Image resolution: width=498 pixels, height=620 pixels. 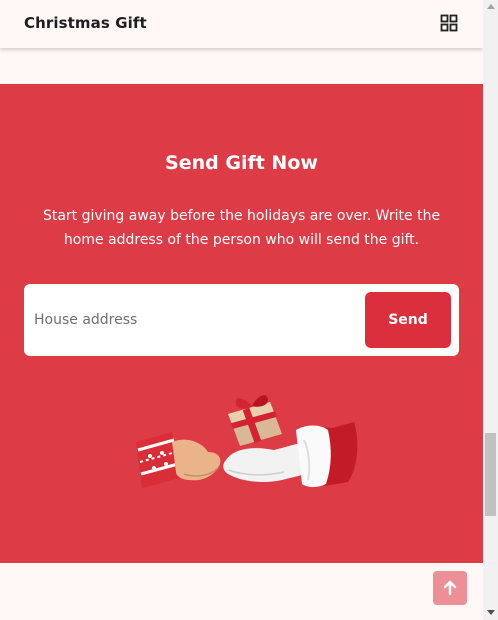 I want to click on scroll-down-arrow-icon, so click(x=491, y=612).